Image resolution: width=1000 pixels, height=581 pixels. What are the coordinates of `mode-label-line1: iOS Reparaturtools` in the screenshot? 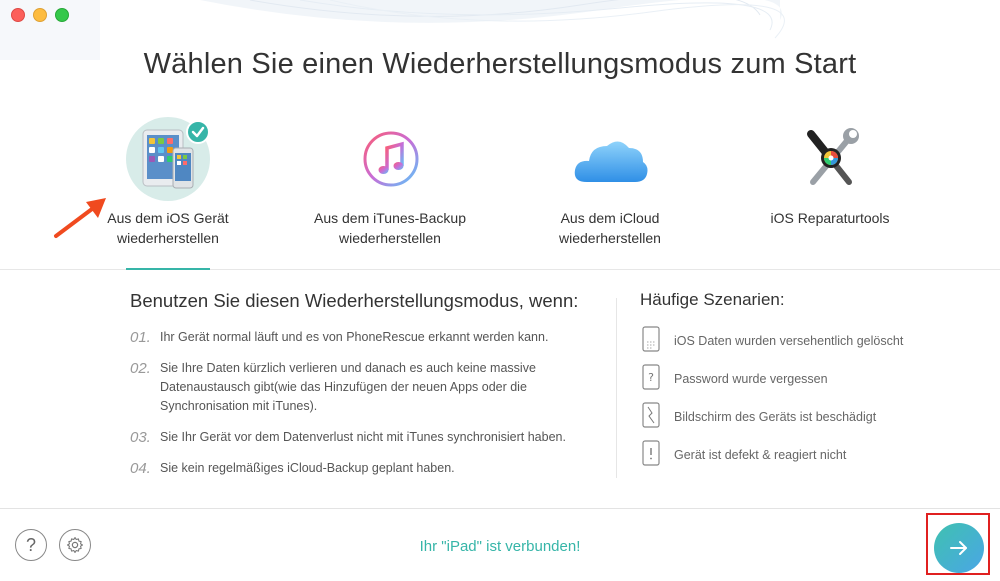 It's located at (830, 218).